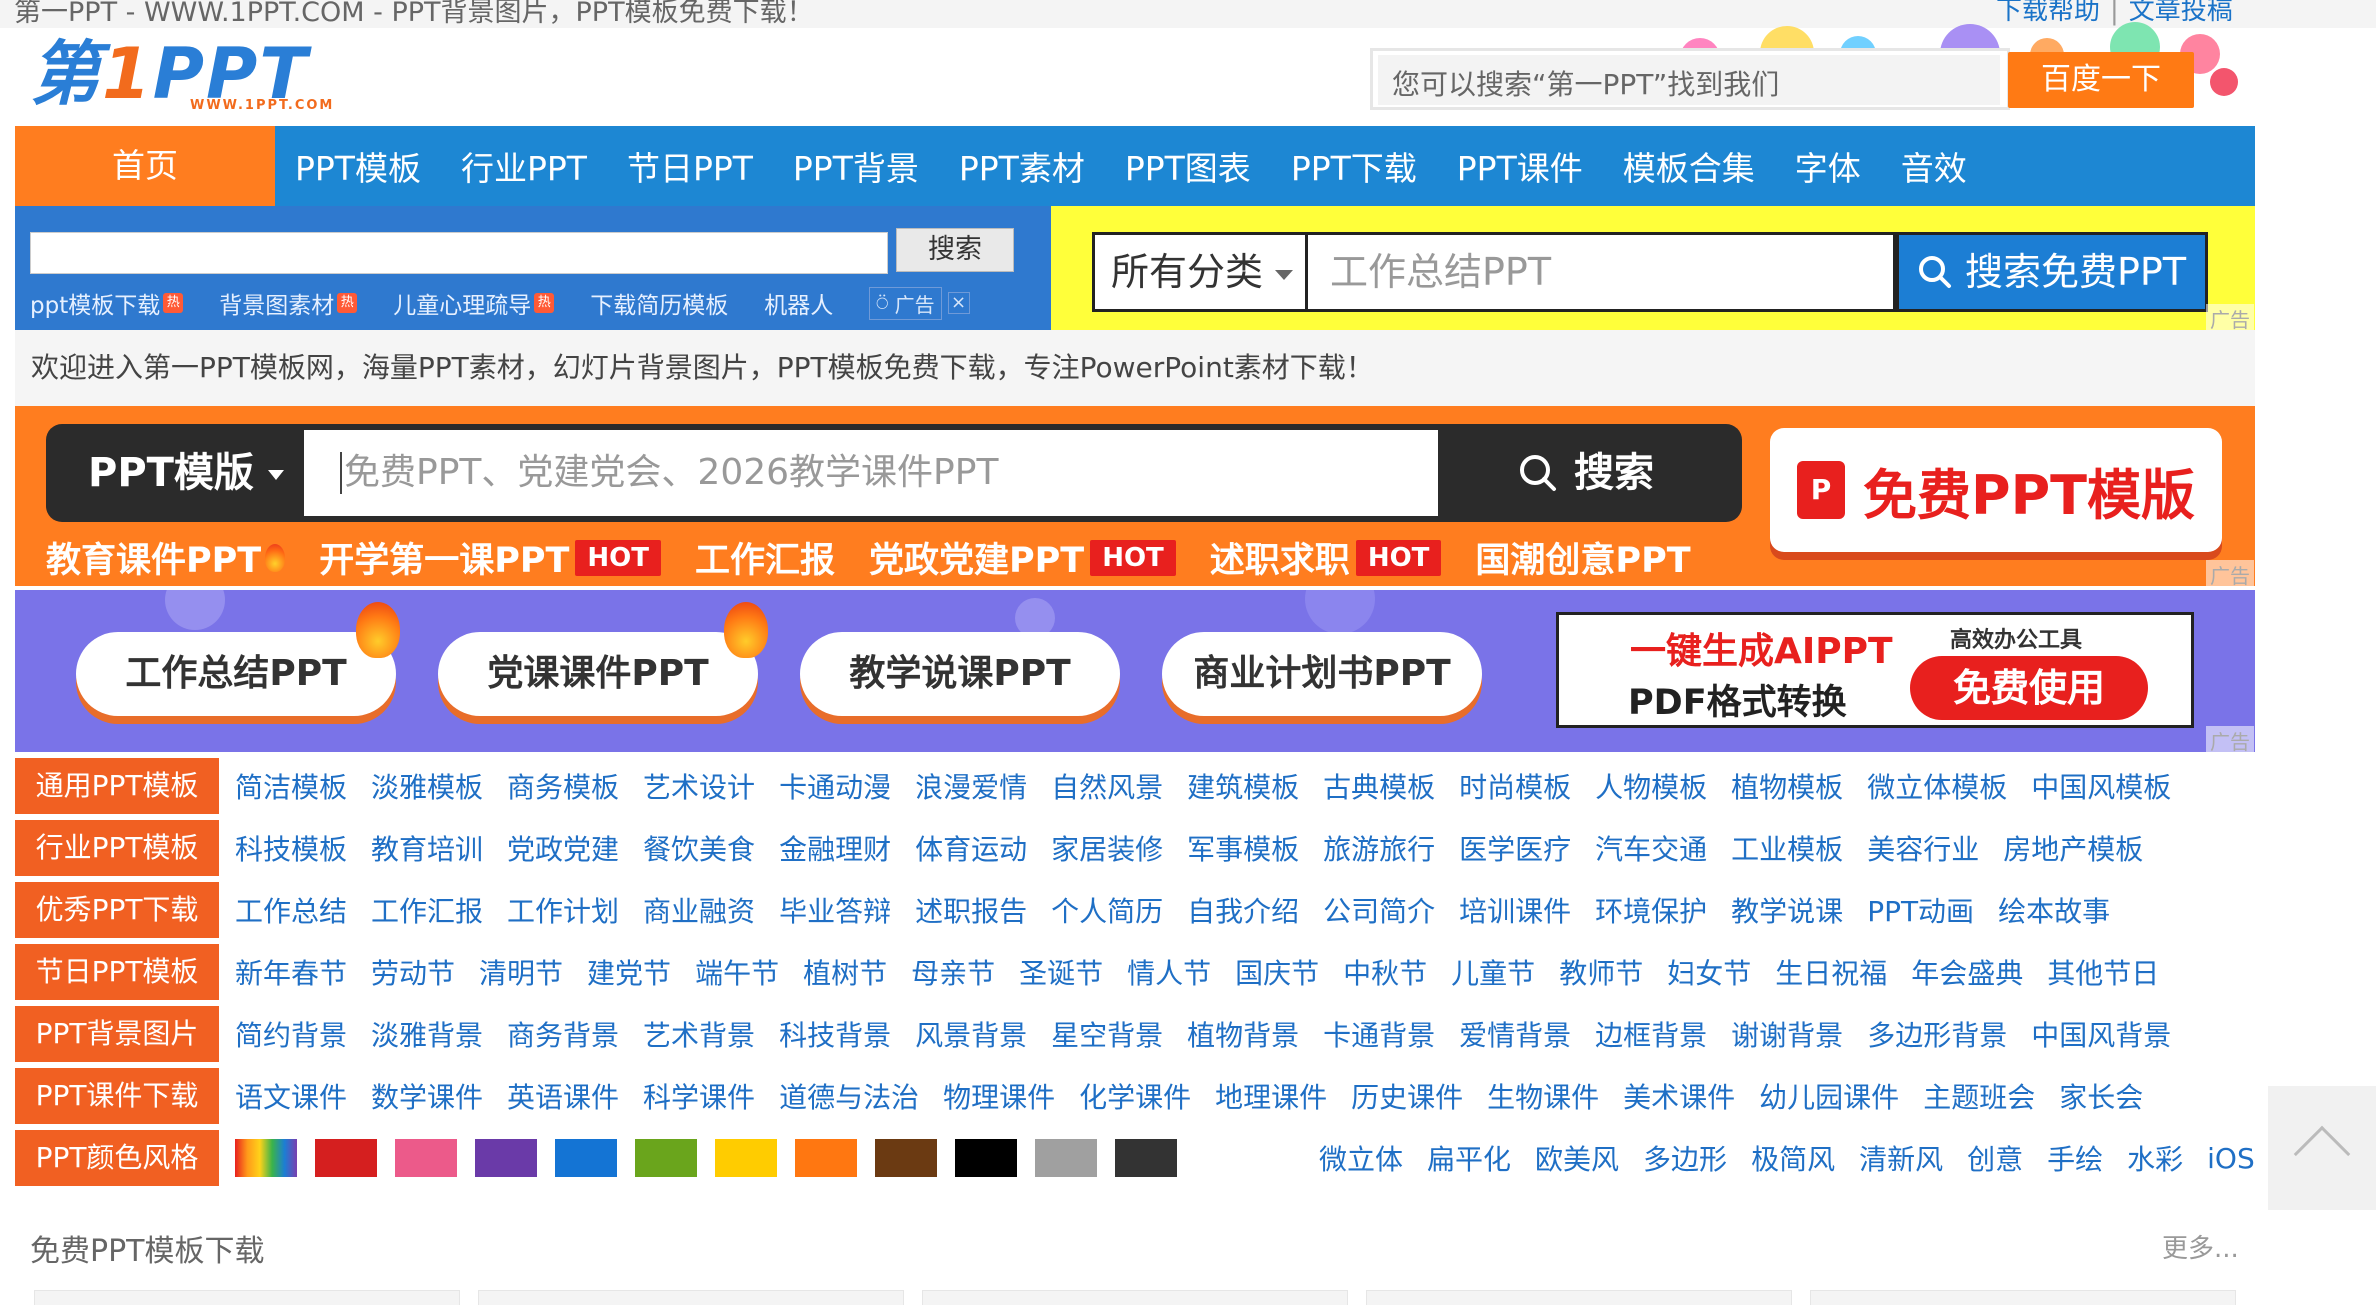  I want to click on category-link: 淡雅背景, so click(427, 1034).